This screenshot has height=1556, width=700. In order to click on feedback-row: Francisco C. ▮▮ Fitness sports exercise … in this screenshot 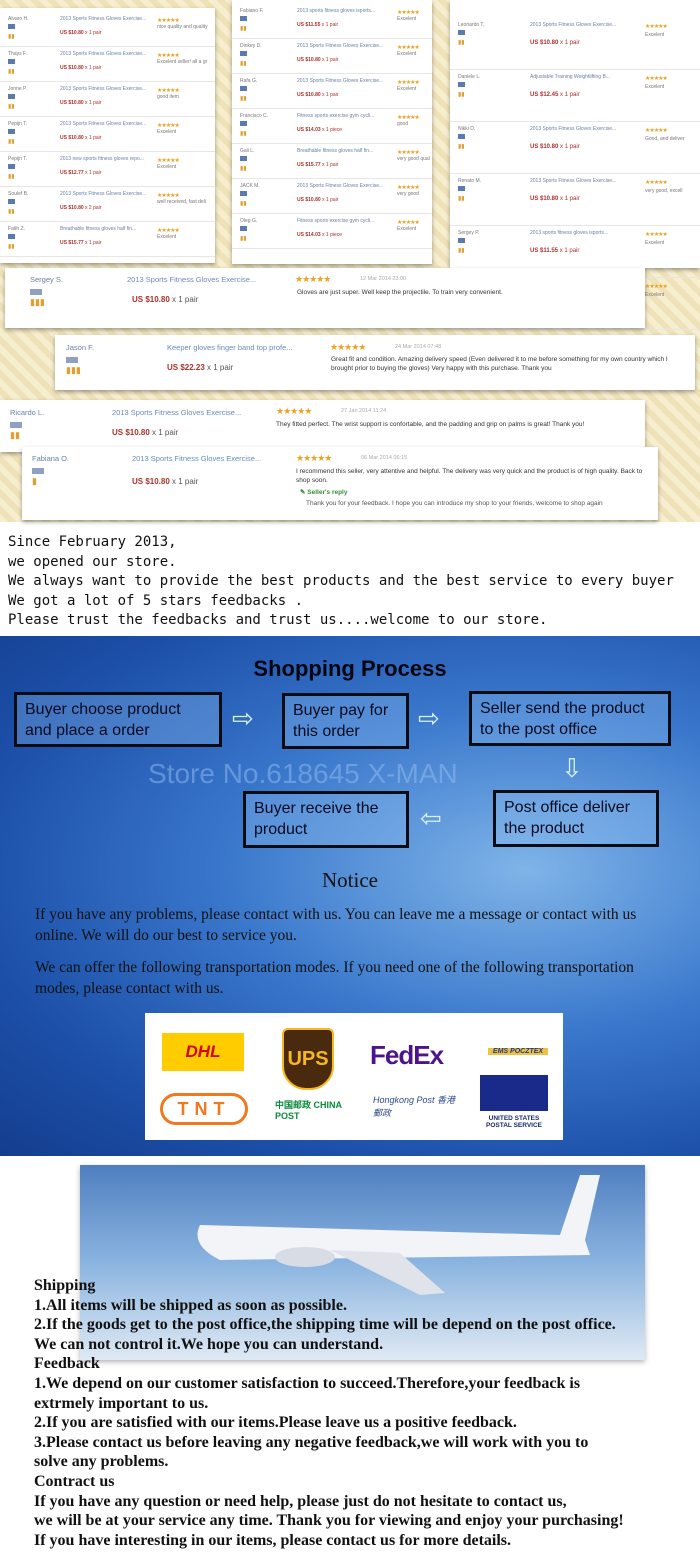, I will do `click(332, 126)`.